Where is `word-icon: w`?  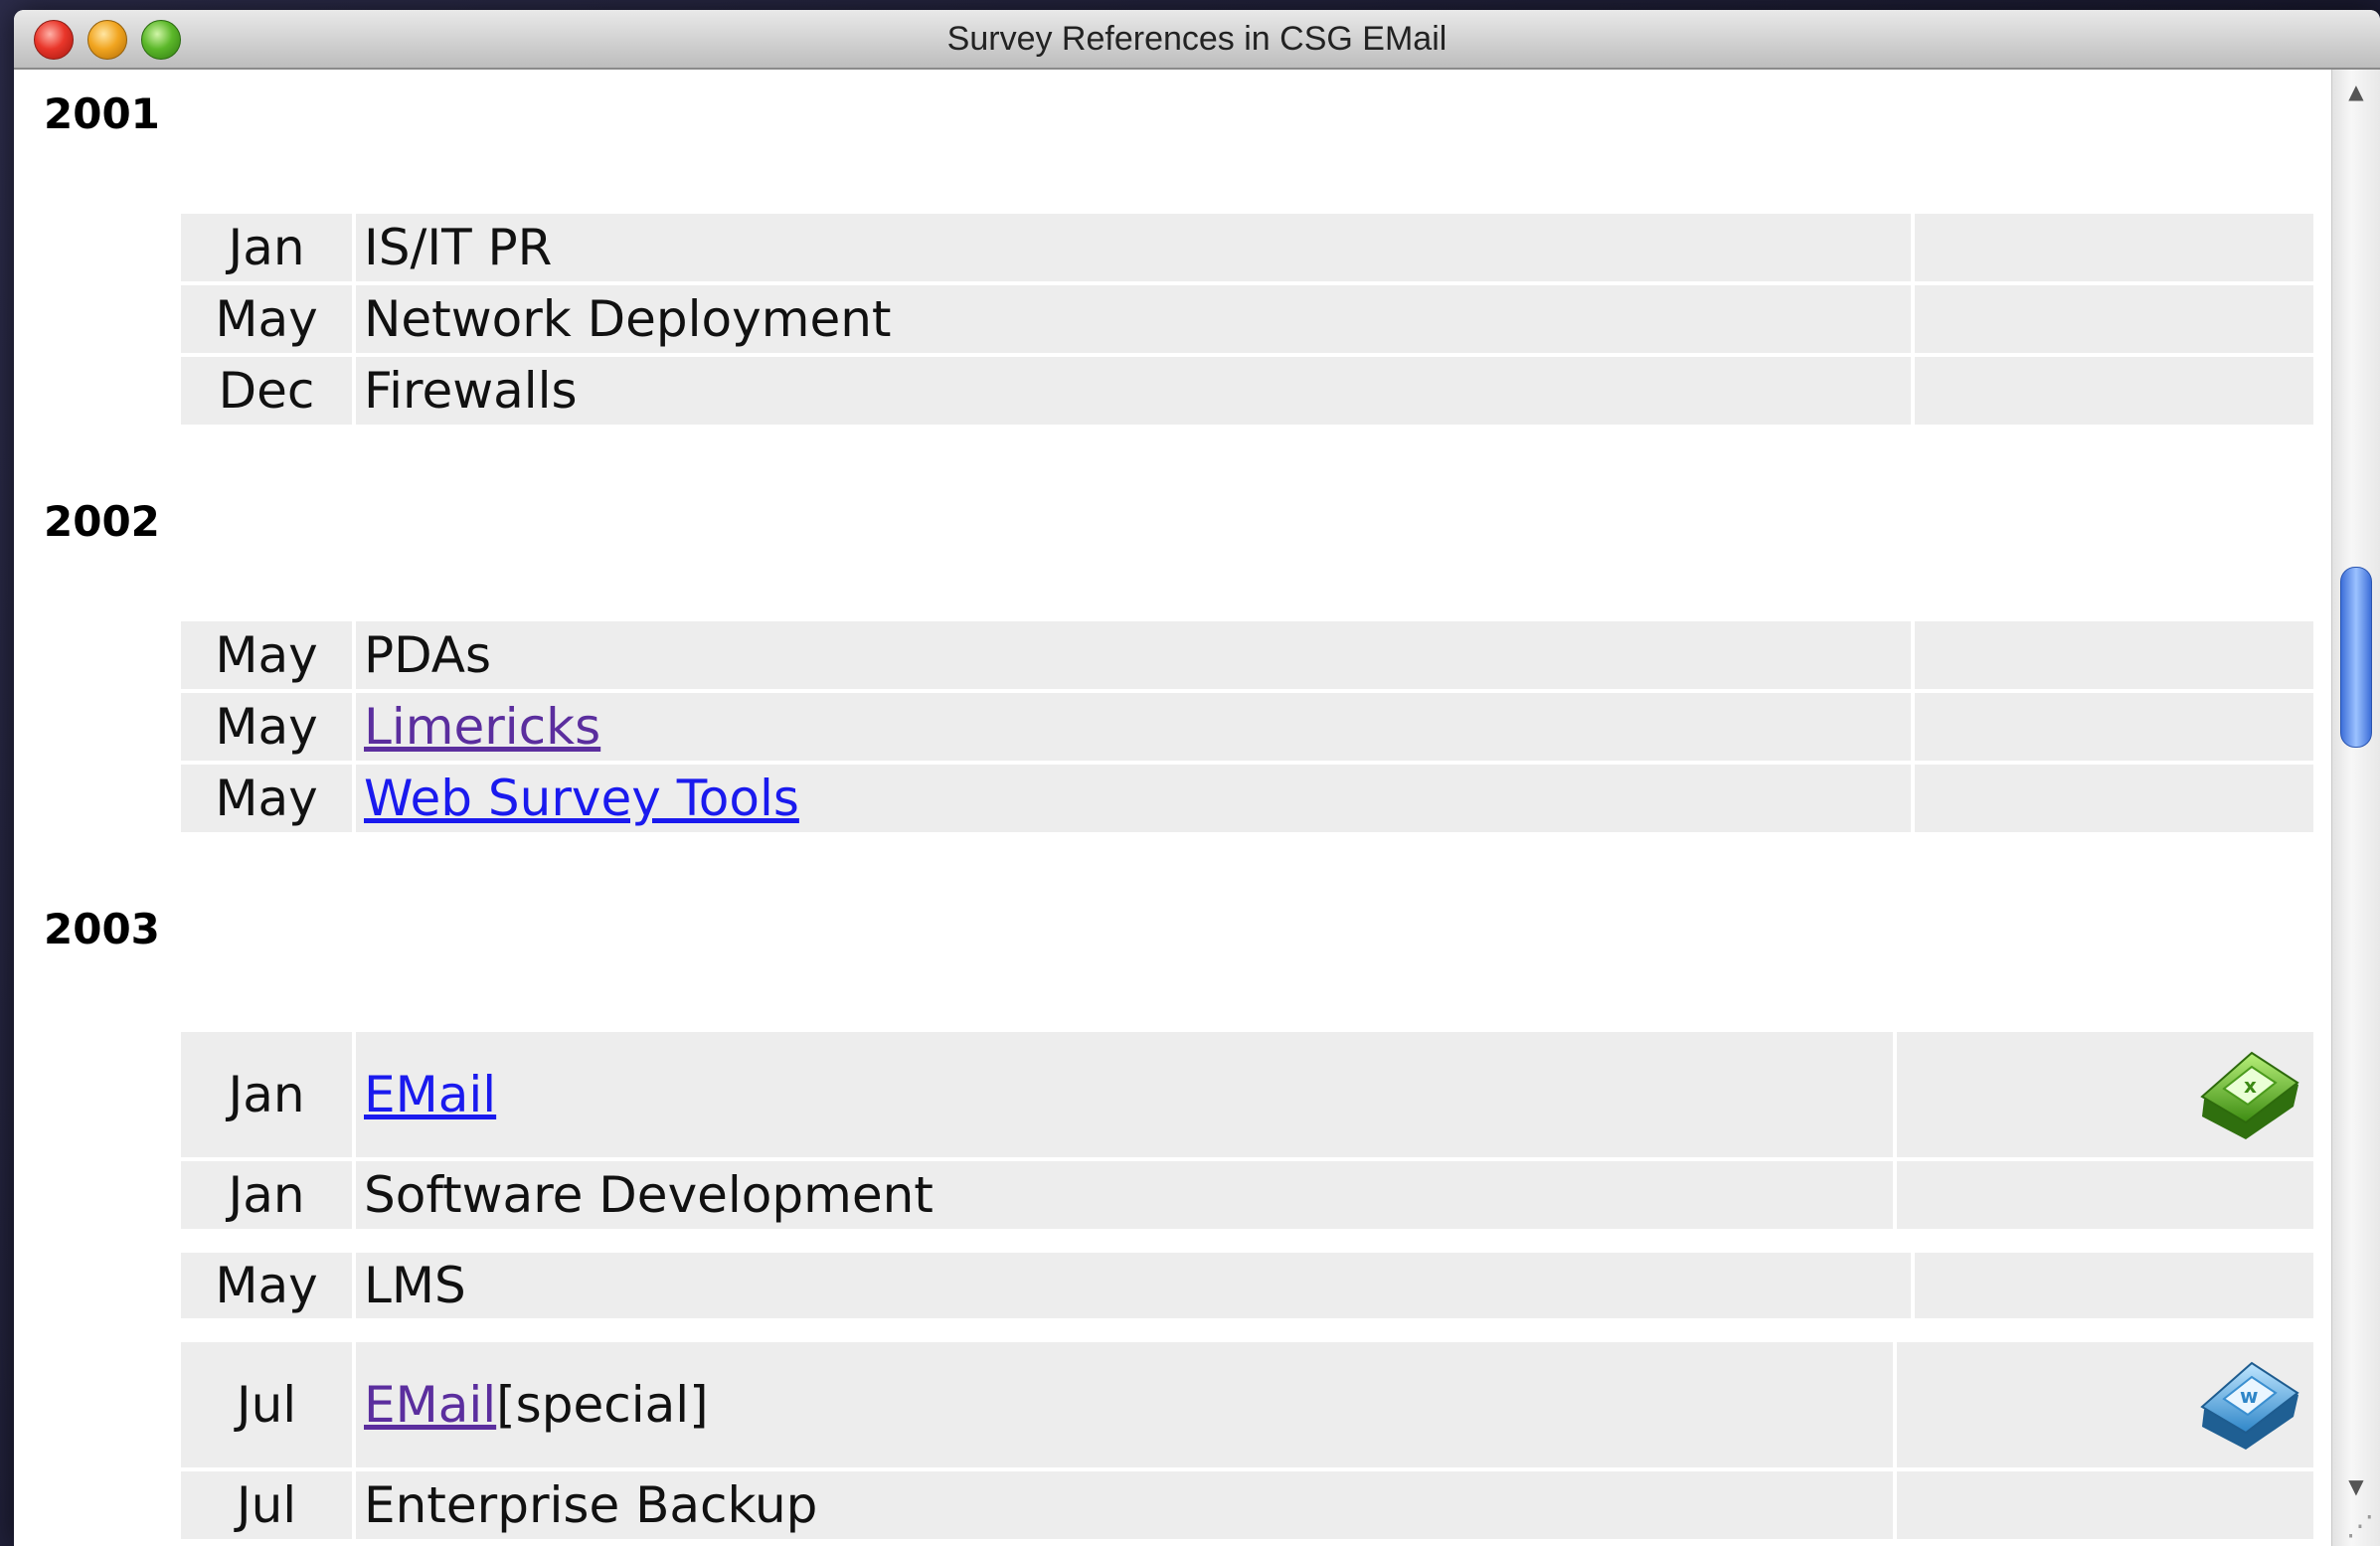
word-icon: w is located at coordinates (2249, 1405).